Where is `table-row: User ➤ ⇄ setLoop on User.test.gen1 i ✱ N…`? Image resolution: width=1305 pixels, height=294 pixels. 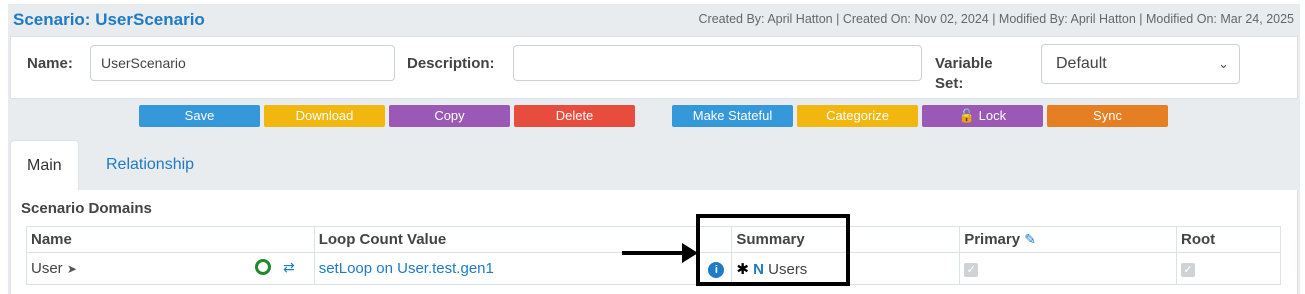 table-row: User ➤ ⇄ setLoop on User.test.gen1 i ✱ N… is located at coordinates (653, 268).